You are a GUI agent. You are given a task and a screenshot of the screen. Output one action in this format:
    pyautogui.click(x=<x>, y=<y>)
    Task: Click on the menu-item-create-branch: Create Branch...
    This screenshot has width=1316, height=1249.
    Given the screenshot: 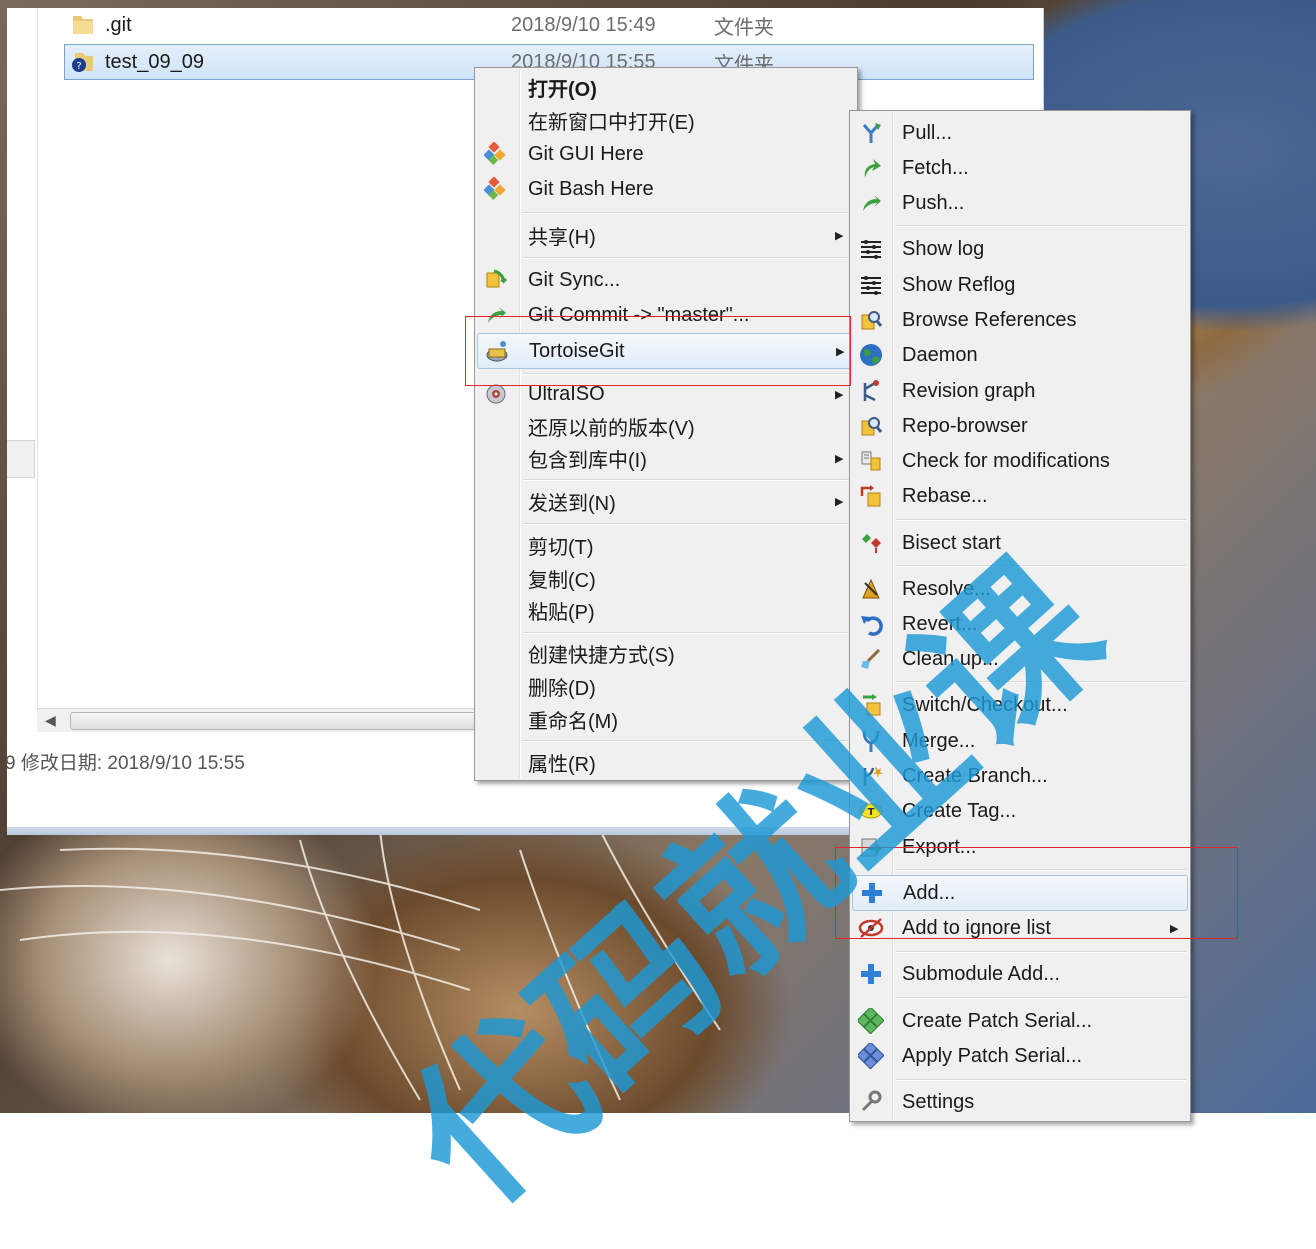 What is the action you would take?
    pyautogui.click(x=1020, y=776)
    